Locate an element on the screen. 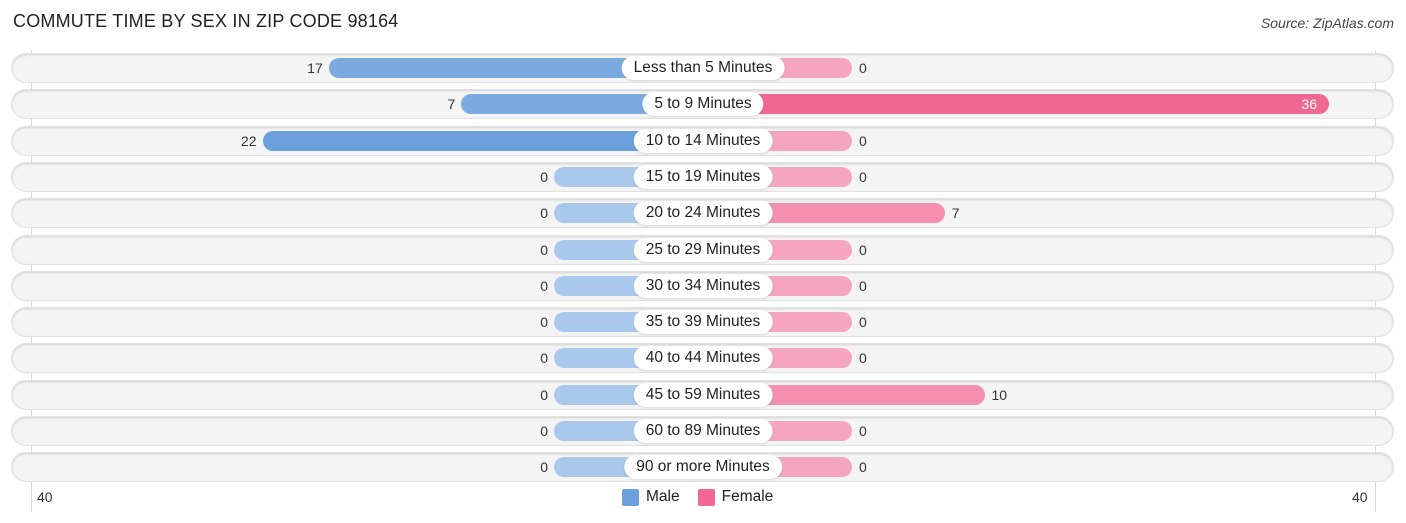 This screenshot has width=1406, height=523. legend: Male Female is located at coordinates (706, 497).